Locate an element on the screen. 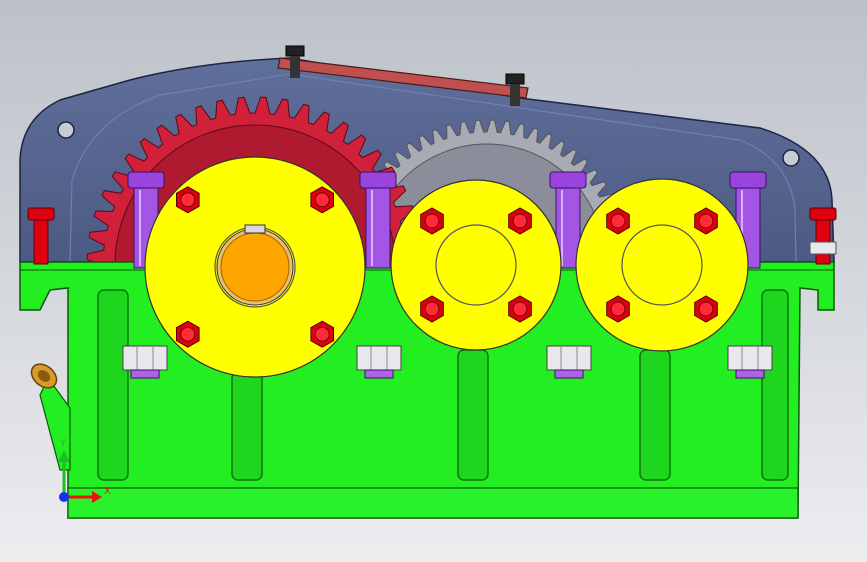  housing-foot is located at coordinates (433, 503).